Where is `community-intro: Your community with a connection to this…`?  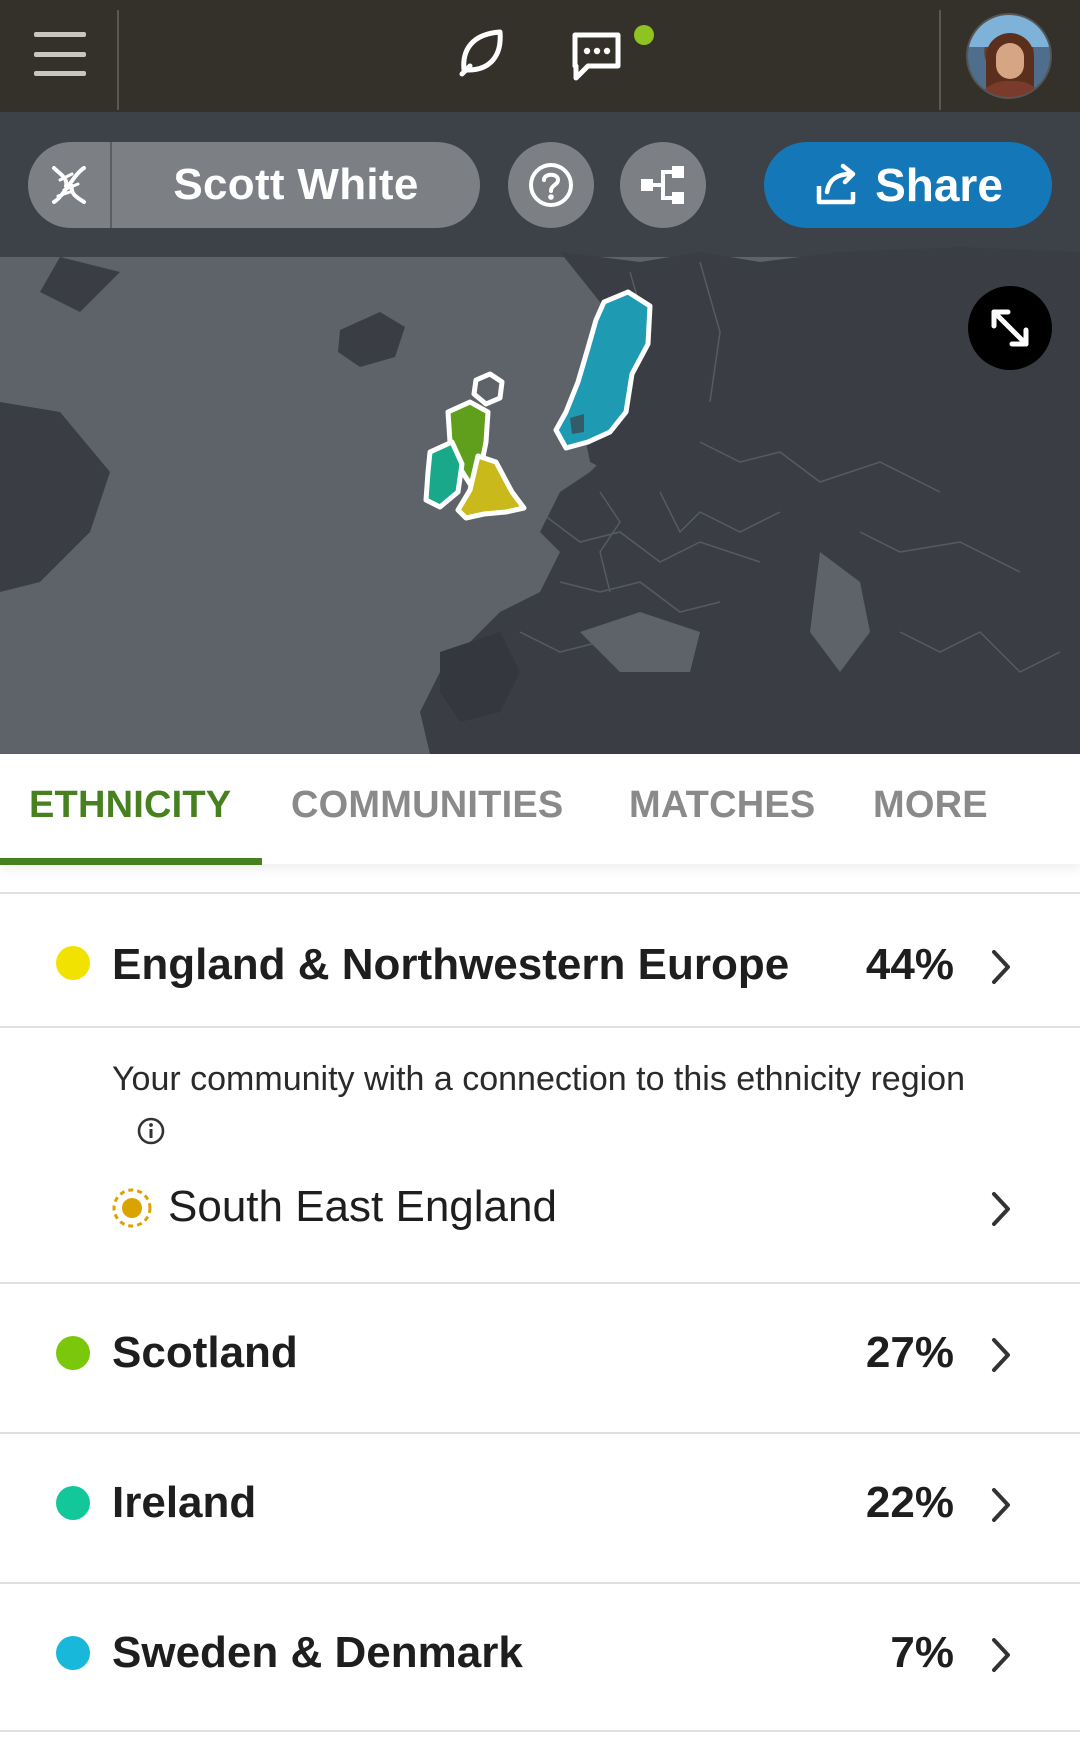 community-intro: Your community with a connection to this… is located at coordinates (552, 1104).